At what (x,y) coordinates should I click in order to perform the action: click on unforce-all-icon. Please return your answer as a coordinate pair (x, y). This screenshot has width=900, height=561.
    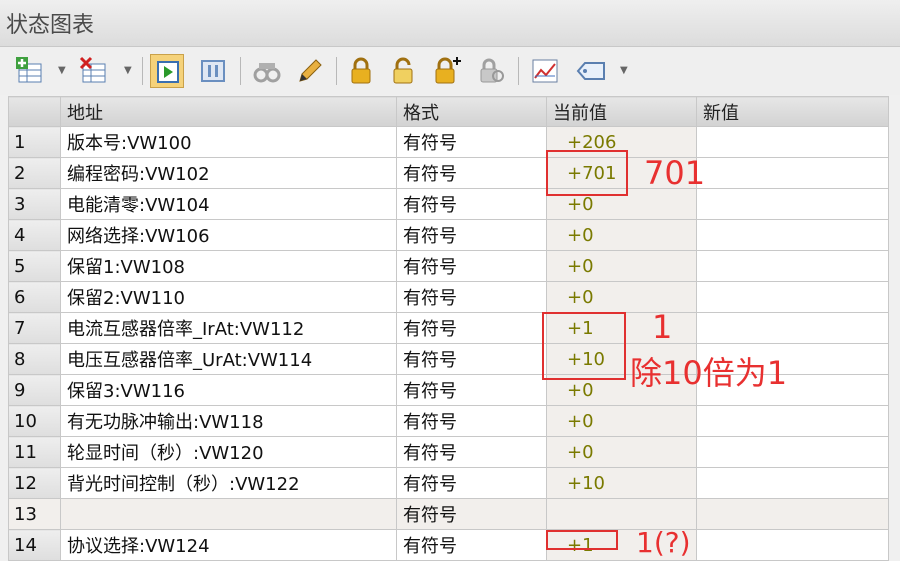
    Looking at the image, I should click on (447, 71).